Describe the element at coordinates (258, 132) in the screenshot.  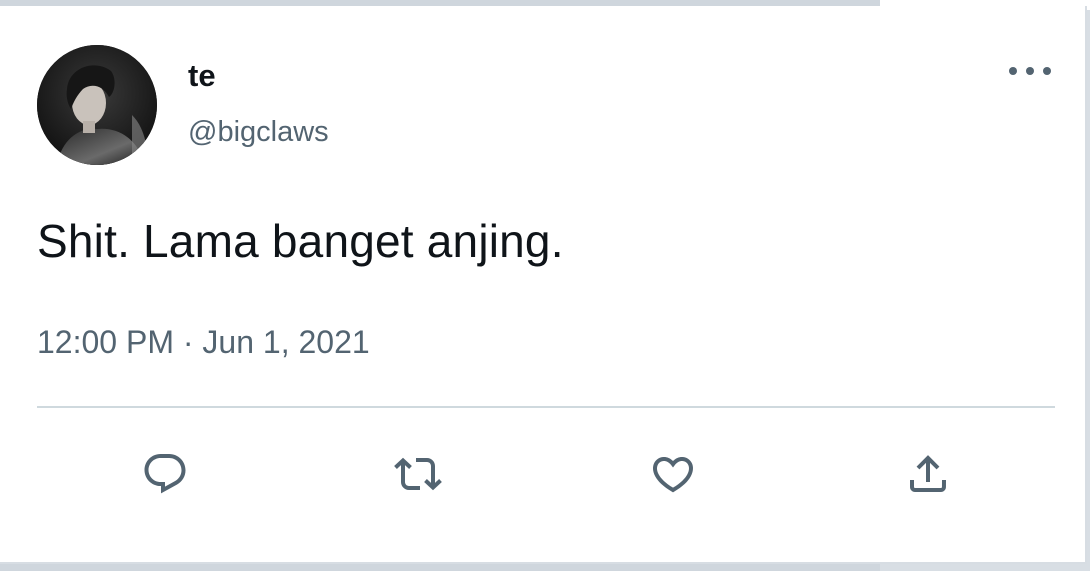
I see `user-handle: @bigclaws` at that location.